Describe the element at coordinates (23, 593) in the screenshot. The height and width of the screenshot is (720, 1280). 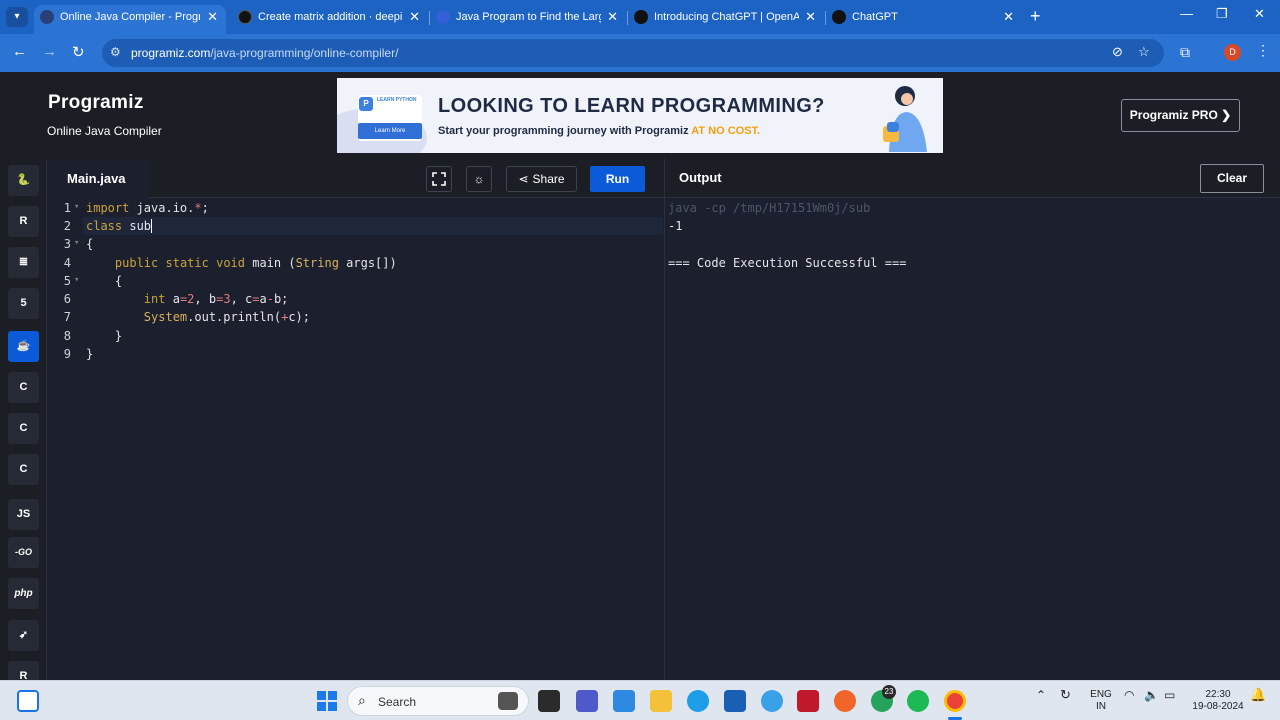
I see `lang-php-icon: php` at that location.